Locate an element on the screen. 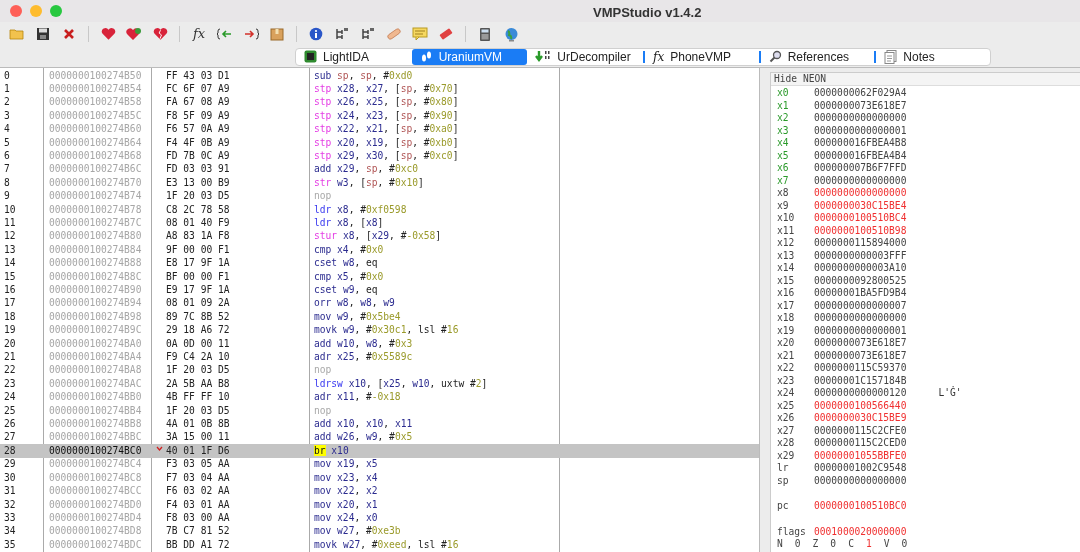  address-cell: 0000000100274BB0 is located at coordinates (95, 397).